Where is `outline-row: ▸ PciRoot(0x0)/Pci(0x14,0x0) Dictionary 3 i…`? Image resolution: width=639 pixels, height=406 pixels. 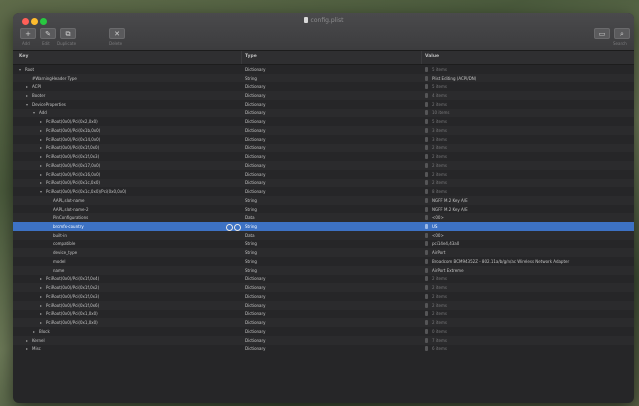 outline-row: ▸ PciRoot(0x0)/Pci(0x14,0x0) Dictionary 3 i… is located at coordinates (323, 139).